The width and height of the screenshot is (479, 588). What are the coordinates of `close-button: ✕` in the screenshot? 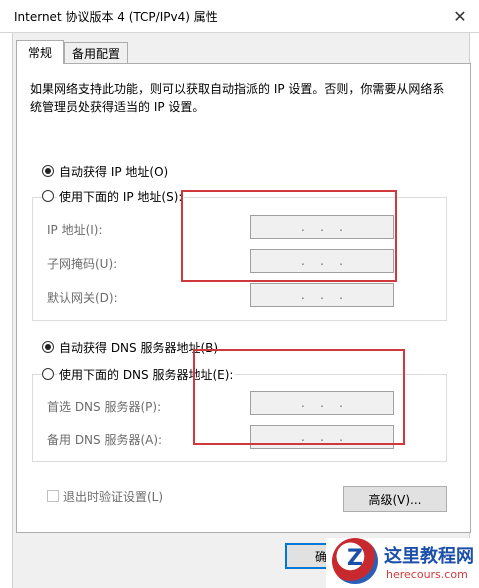 It's located at (460, 16).